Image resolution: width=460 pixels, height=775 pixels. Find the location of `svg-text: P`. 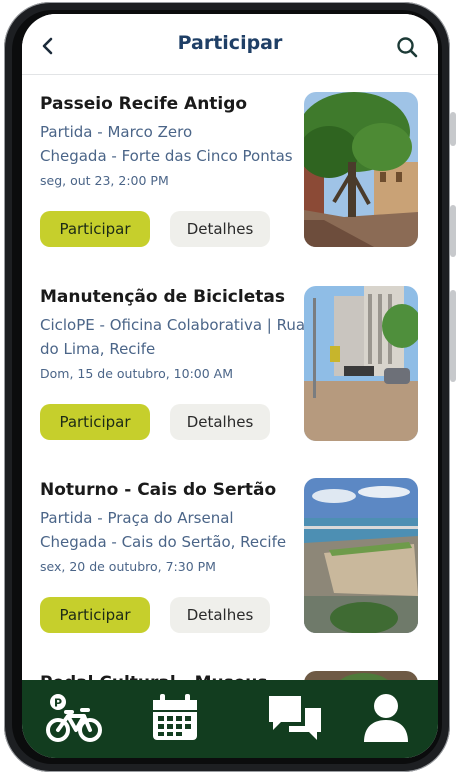

svg-text: P is located at coordinates (58, 703).